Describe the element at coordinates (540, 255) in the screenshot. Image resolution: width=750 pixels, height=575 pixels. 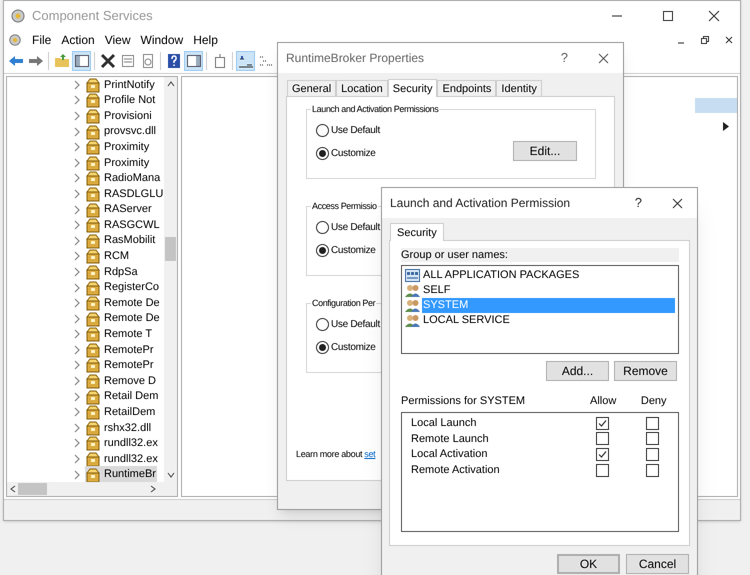
I see `list-label: Group or user names:` at that location.